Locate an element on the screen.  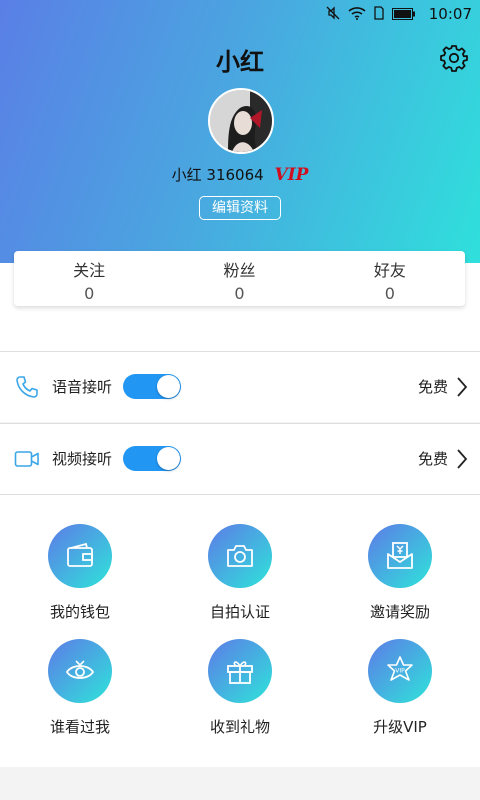
grid-label: 谁看过我 is located at coordinates (79, 727).